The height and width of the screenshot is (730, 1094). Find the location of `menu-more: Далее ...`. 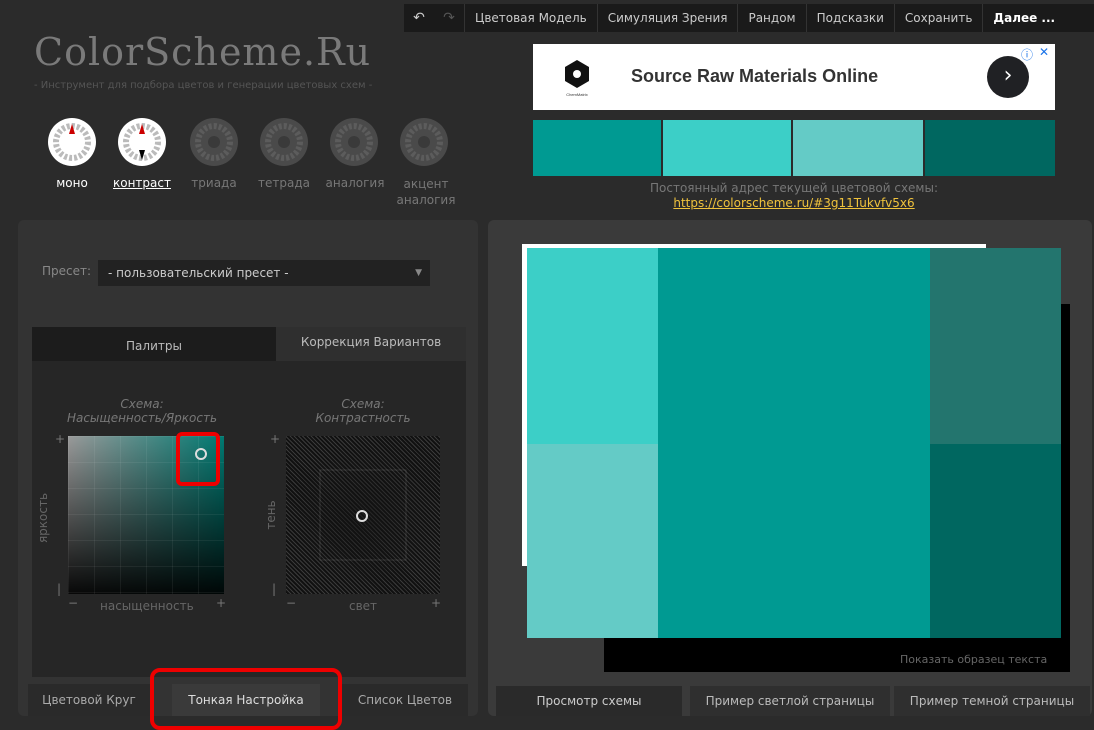

menu-more: Далее ... is located at coordinates (1023, 18).